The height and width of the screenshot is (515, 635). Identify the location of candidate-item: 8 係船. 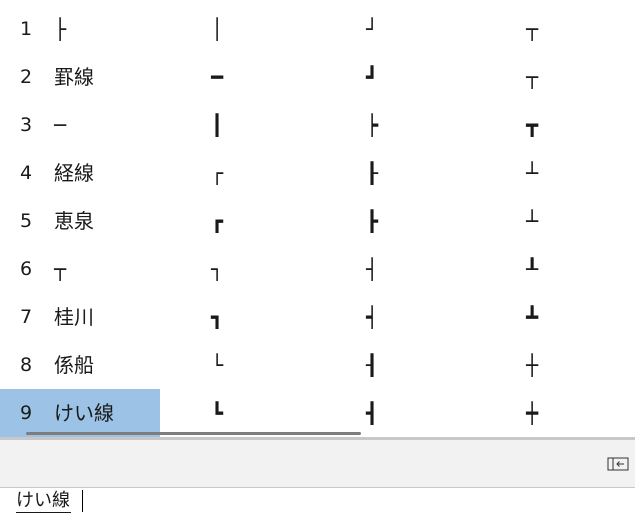
(80, 365).